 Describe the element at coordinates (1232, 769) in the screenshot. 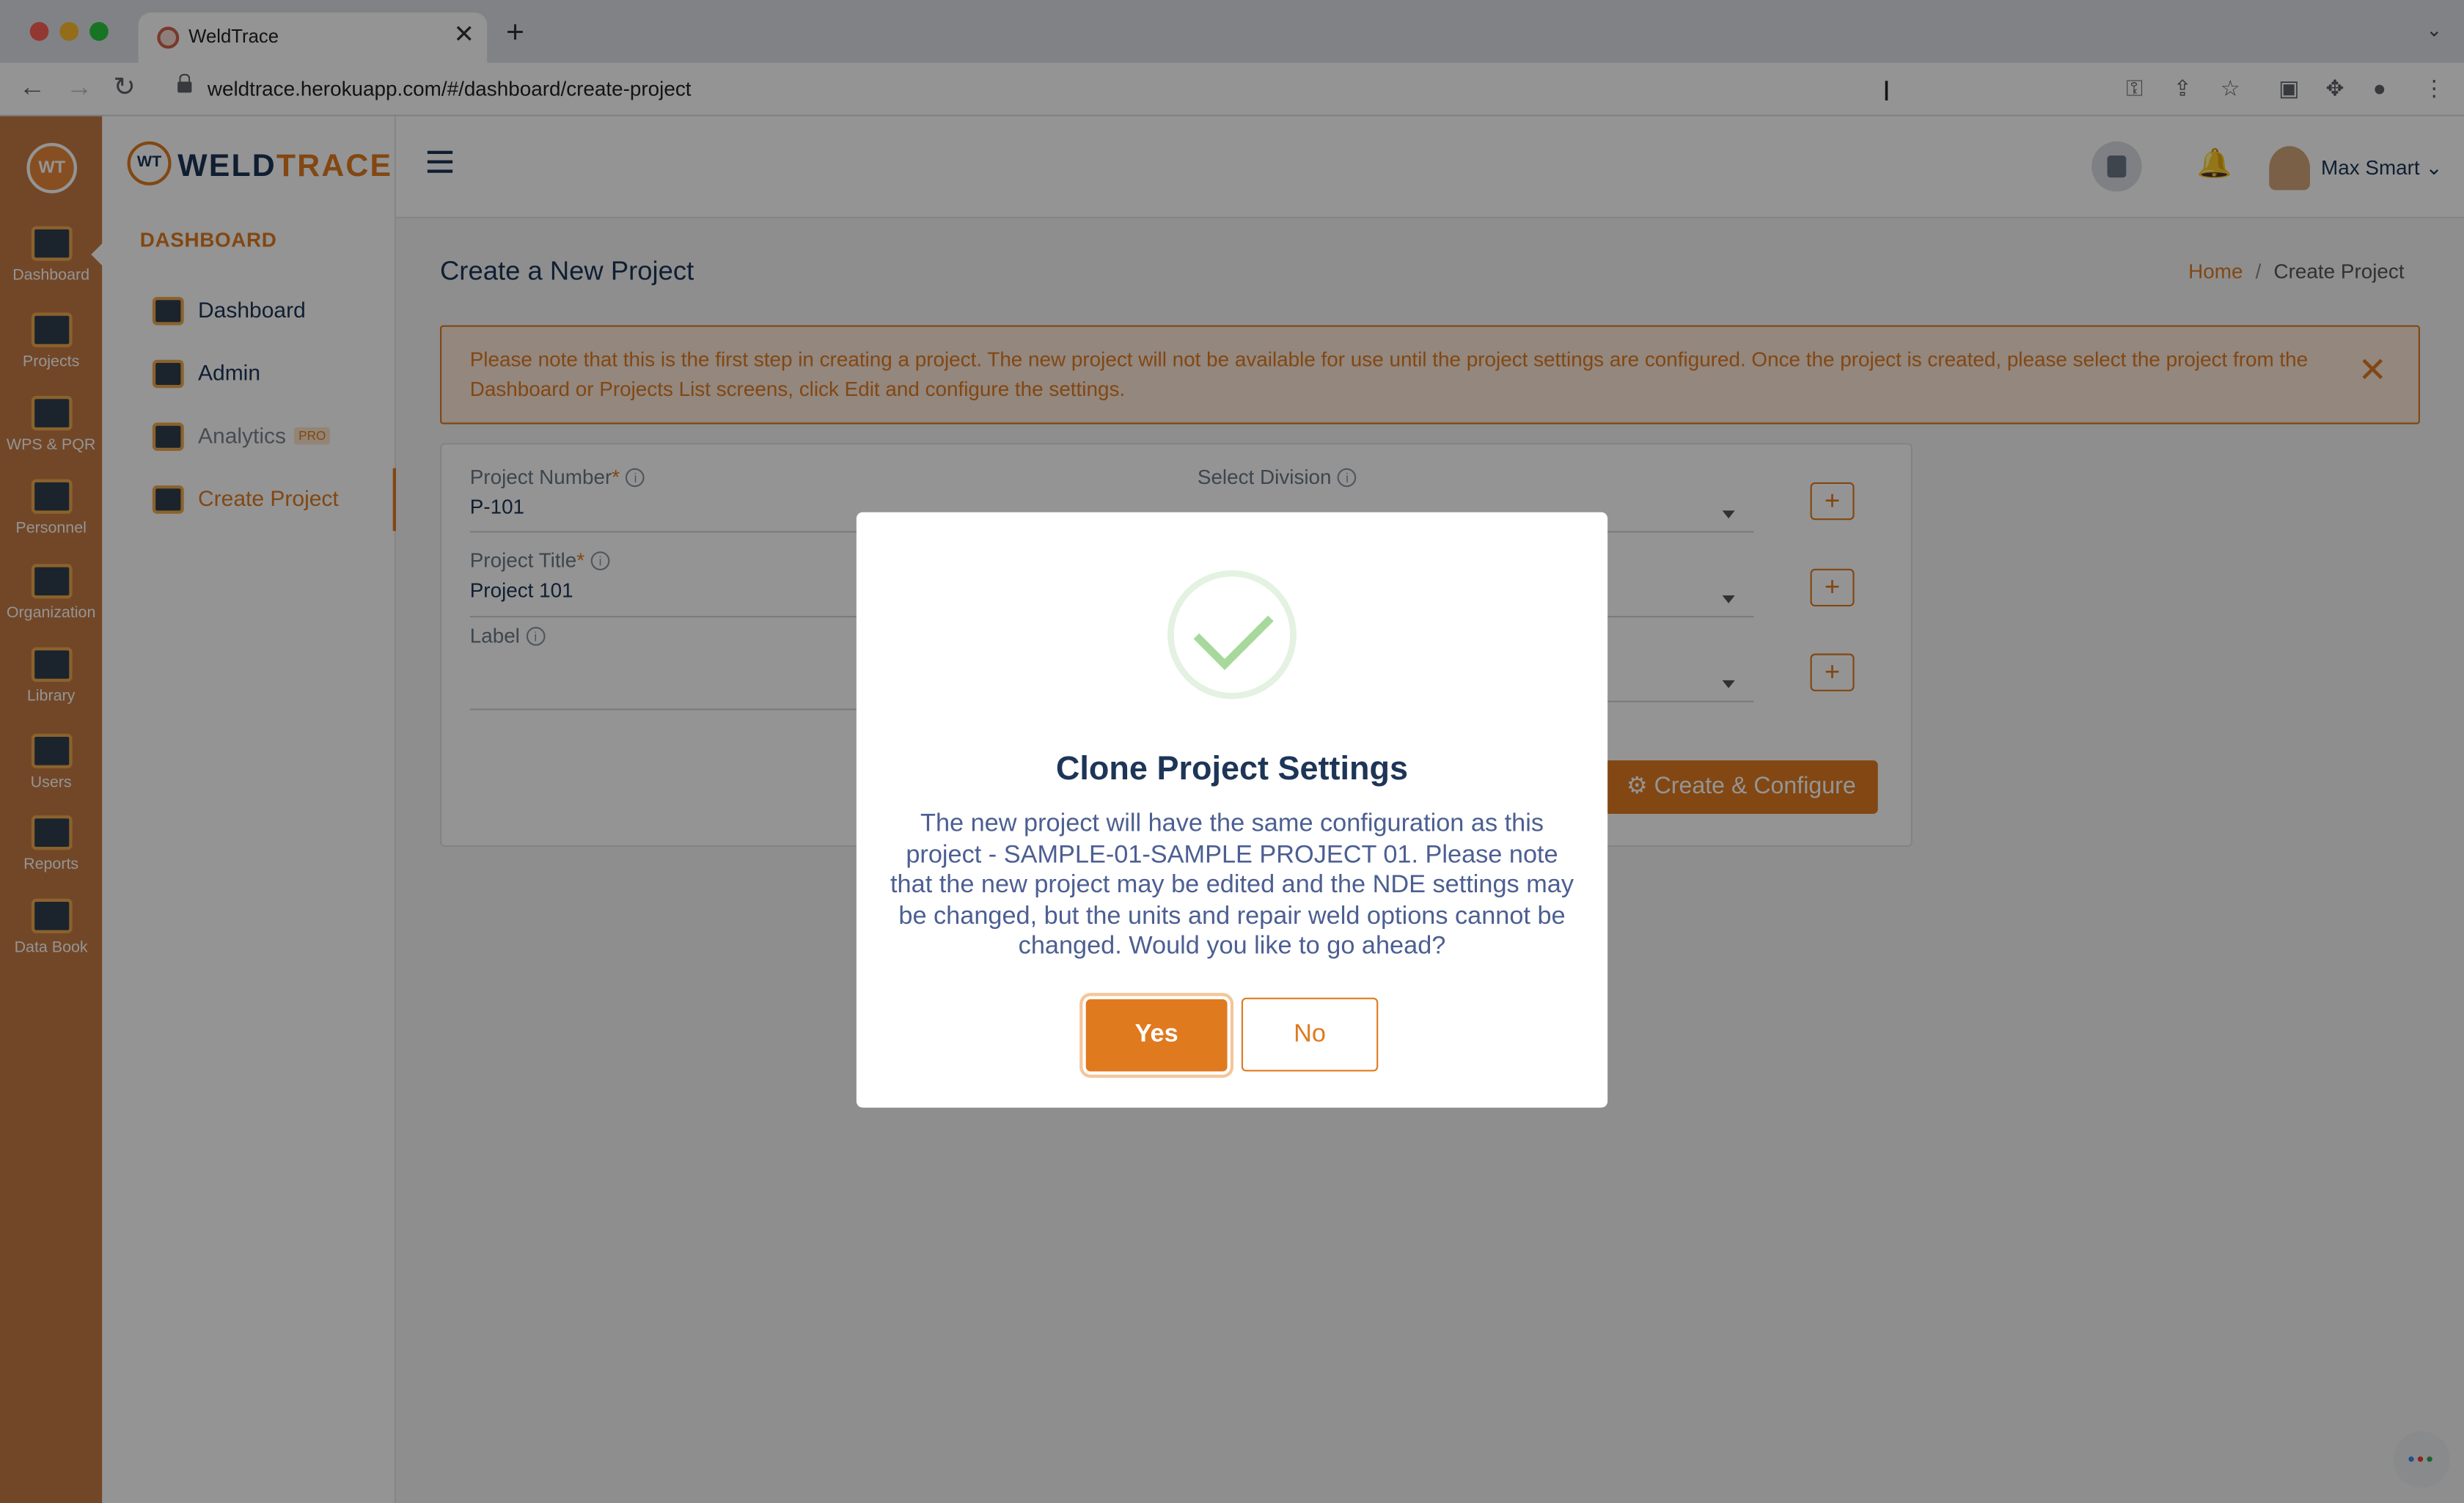

I see `dialog-title: Clone Project Settings` at that location.